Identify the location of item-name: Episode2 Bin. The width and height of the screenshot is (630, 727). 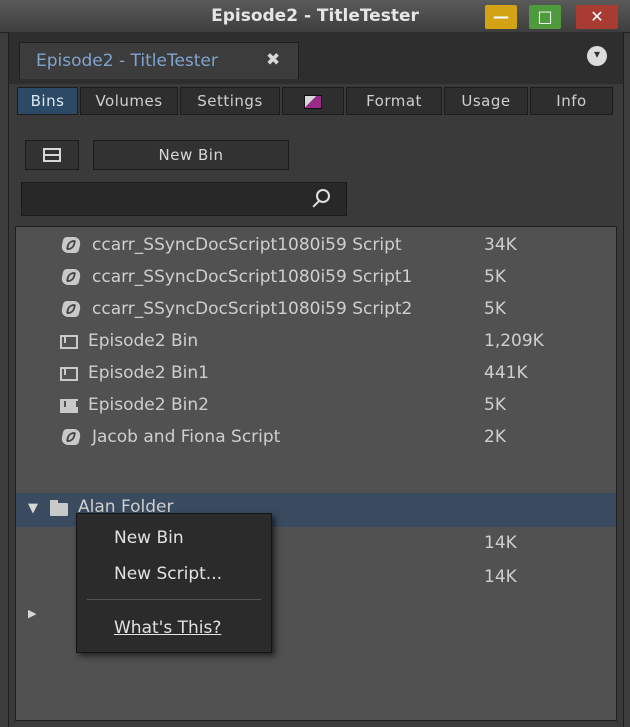
(143, 341).